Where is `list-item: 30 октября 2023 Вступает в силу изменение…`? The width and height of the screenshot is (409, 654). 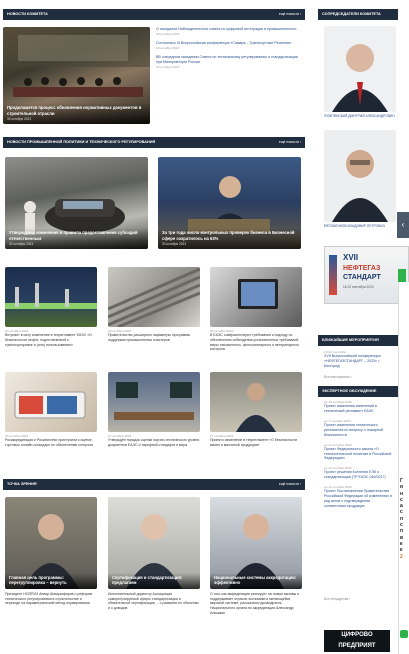 list-item: 30 октября 2023 Вступает в силу изменение… is located at coordinates (51, 338).